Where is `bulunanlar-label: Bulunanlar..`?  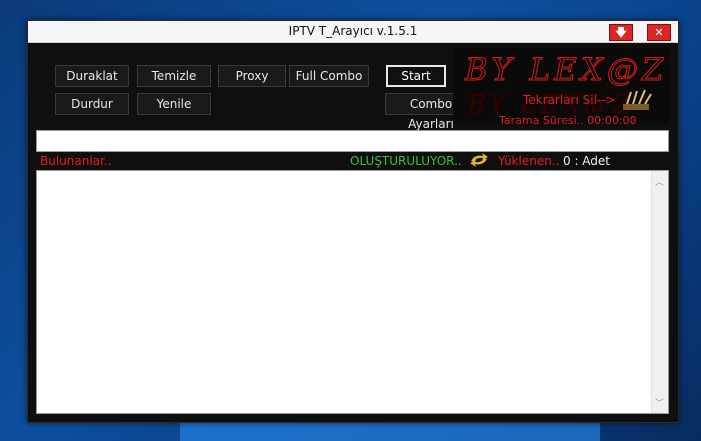
bulunanlar-label: Bulunanlar.. is located at coordinates (76, 161).